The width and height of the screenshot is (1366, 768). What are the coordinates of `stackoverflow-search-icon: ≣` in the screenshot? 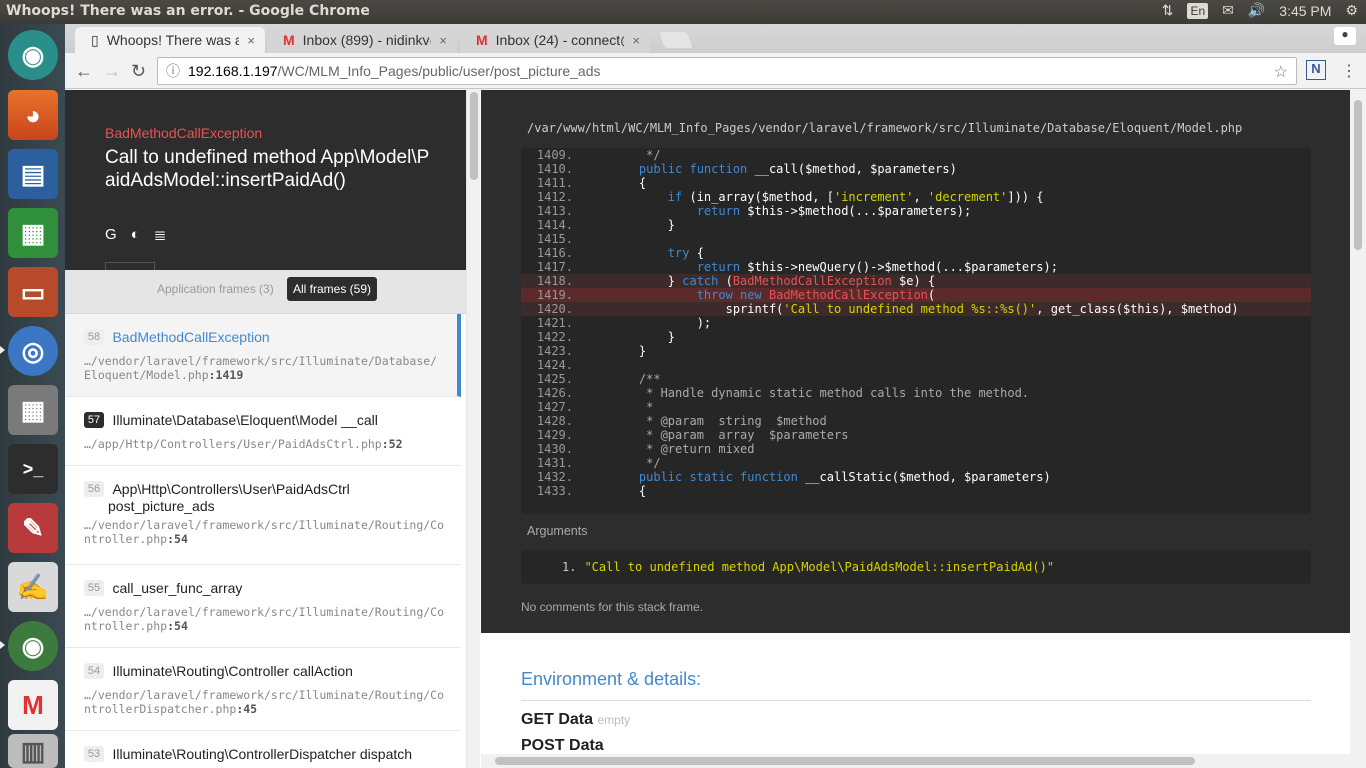 It's located at (160, 235).